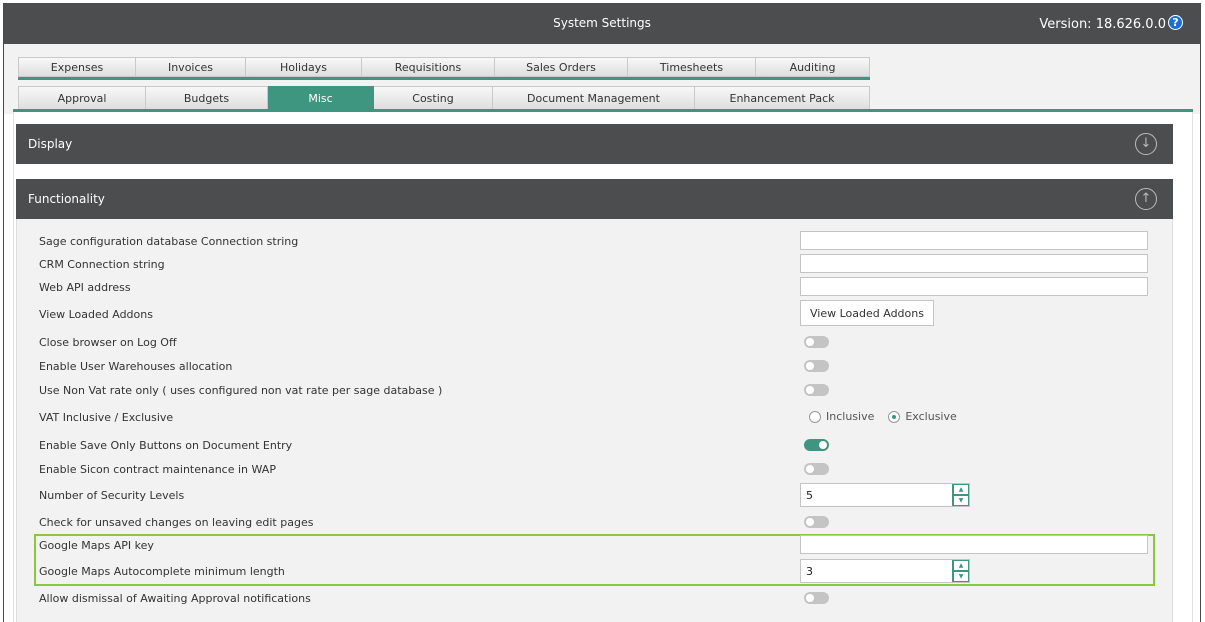  I want to click on maps-api-key-label: Google Maps API key, so click(96, 545).